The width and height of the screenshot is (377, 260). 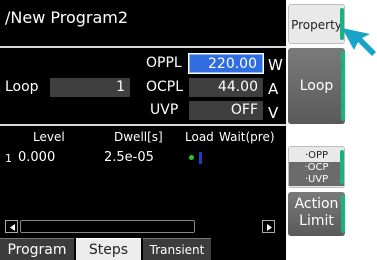 I want to click on ocpl-field: 44.00, so click(x=226, y=87).